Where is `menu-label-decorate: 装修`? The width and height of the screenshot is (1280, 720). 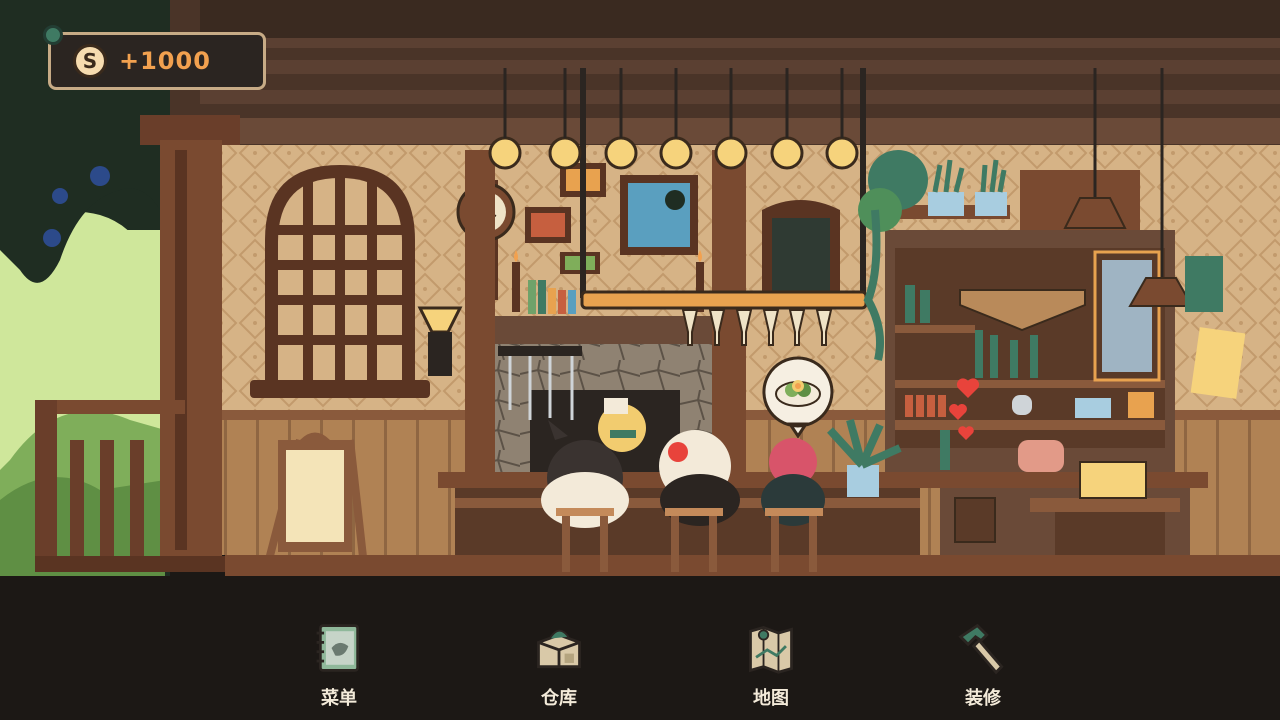 menu-label-decorate: 装修 is located at coordinates (983, 698).